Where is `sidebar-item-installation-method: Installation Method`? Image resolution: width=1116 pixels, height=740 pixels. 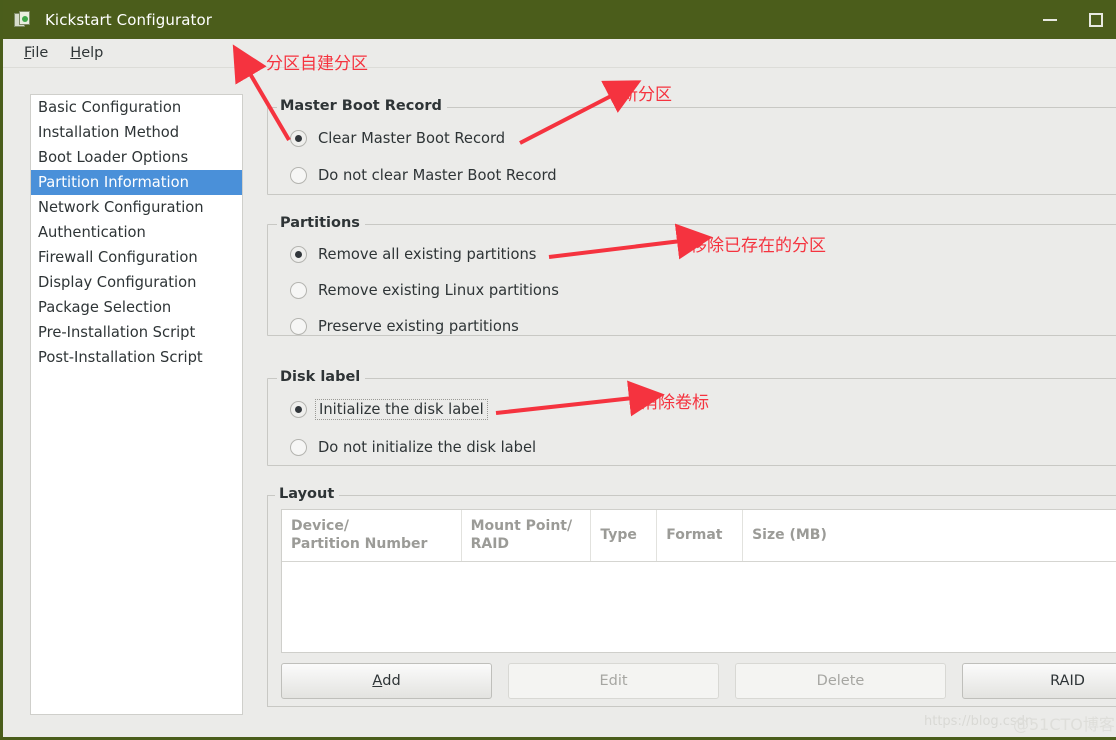 sidebar-item-installation-method: Installation Method is located at coordinates (136, 132).